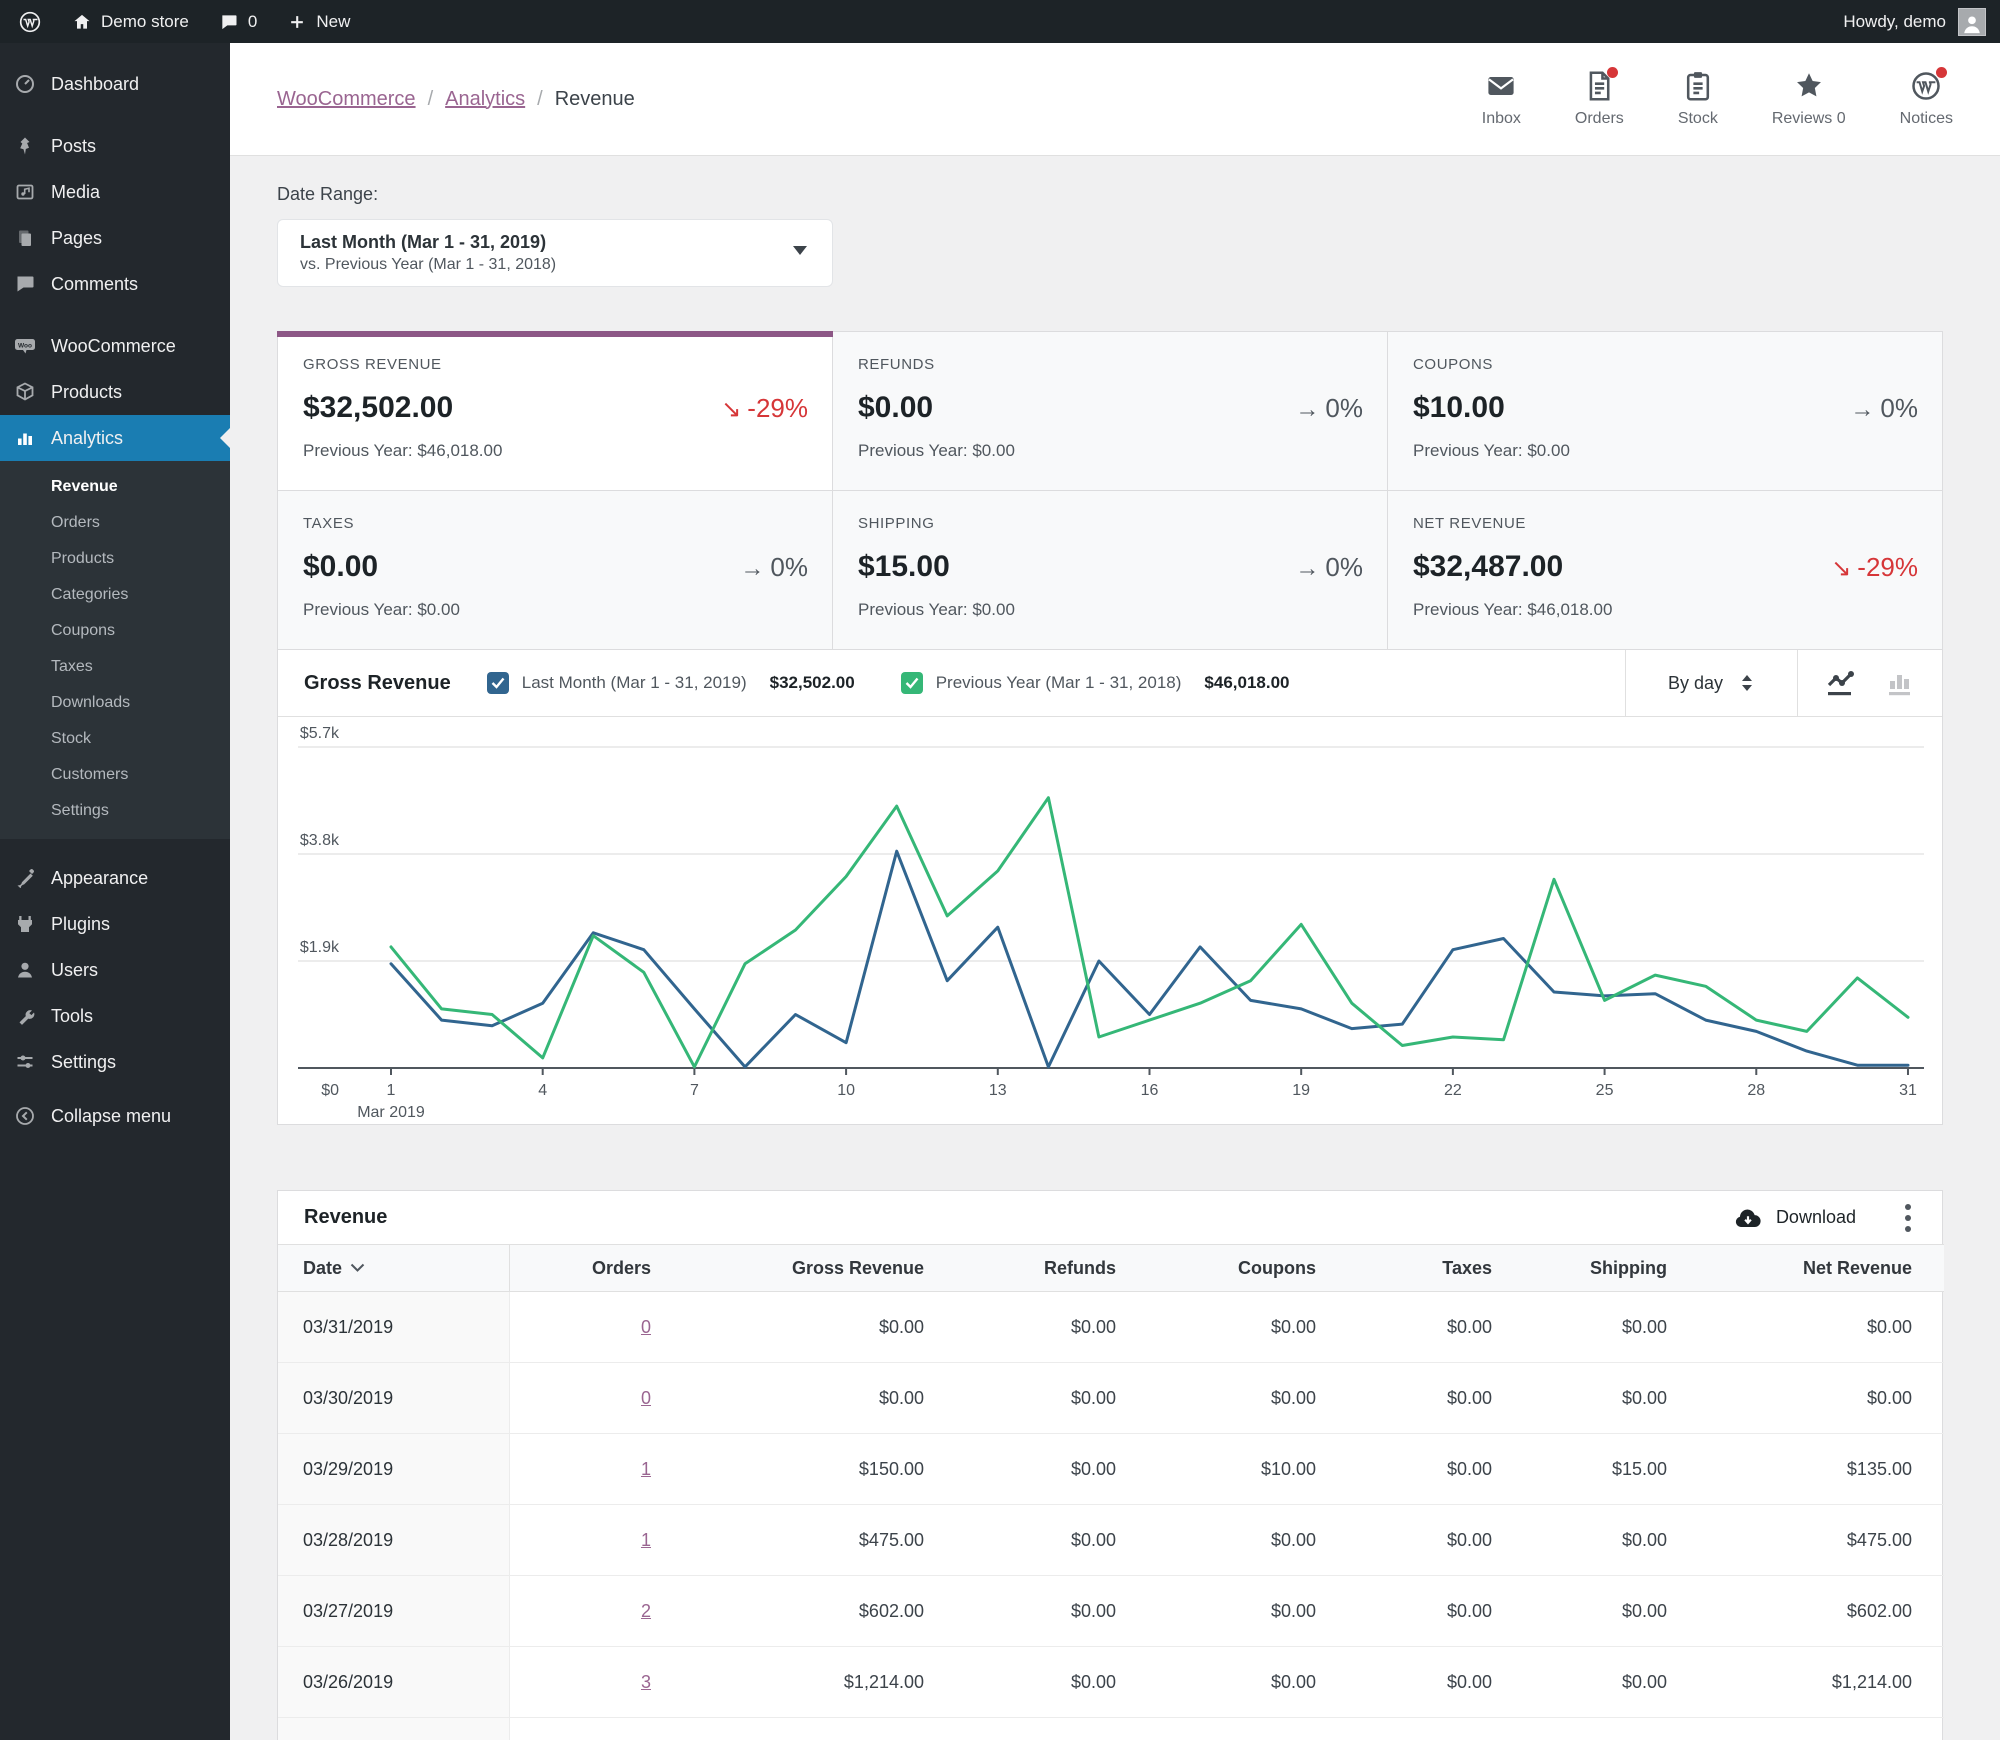  Describe the element at coordinates (115, 487) in the screenshot. I see `submenu-item-revenue: Revenue` at that location.